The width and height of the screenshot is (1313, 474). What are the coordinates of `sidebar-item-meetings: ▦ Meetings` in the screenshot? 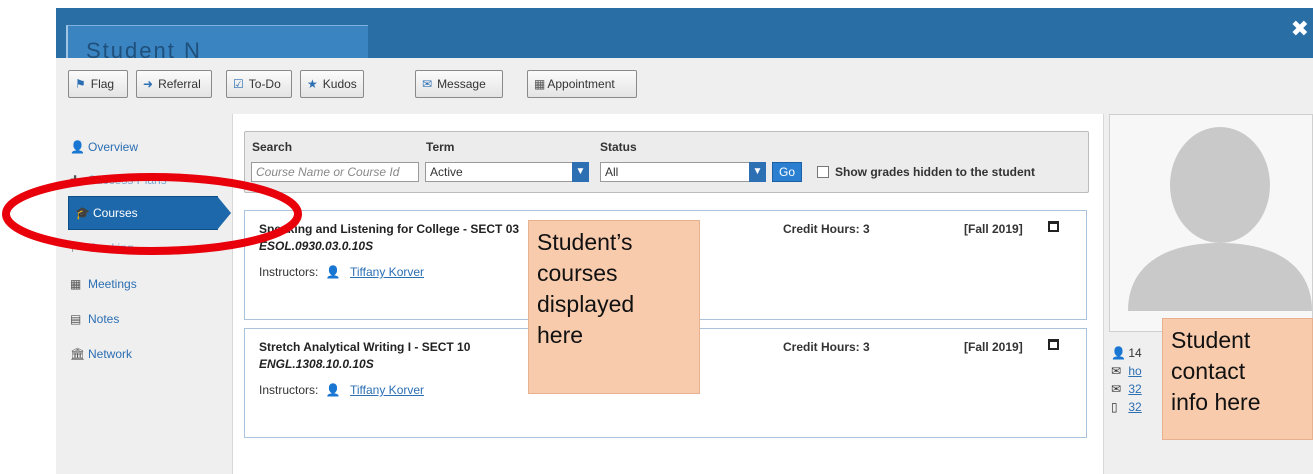 It's located at (148, 284).